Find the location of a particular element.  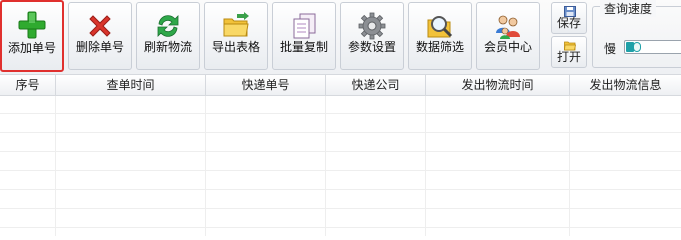

batch-copy-button: 批量复制 is located at coordinates (304, 36).